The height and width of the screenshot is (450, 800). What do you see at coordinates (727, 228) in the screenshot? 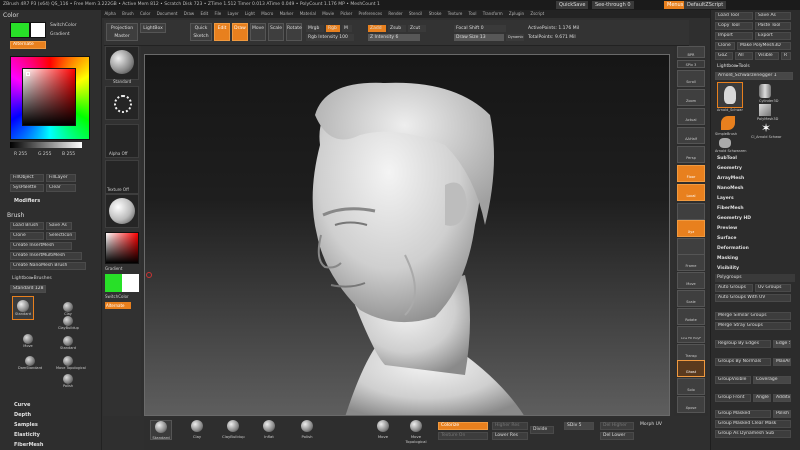
I see `preview-subpalette: Preview` at bounding box center [727, 228].